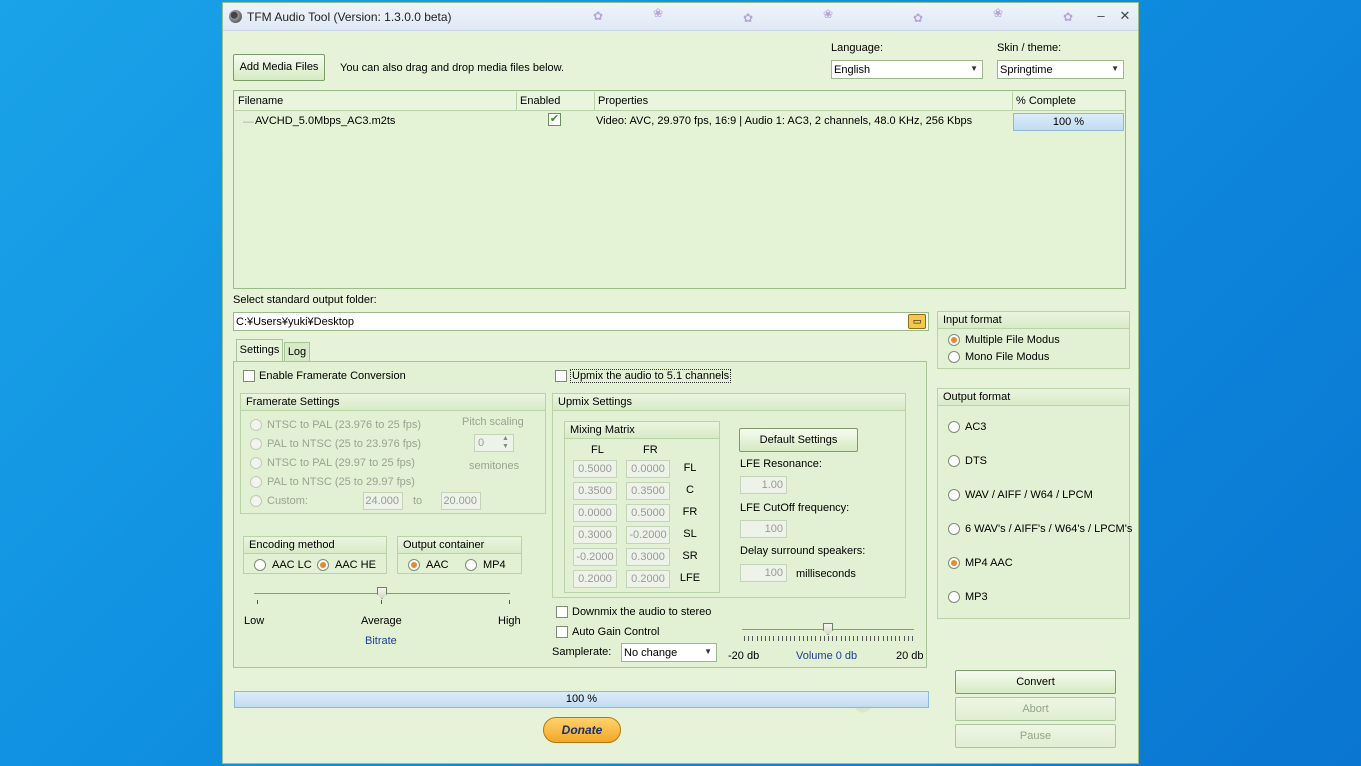 The width and height of the screenshot is (1361, 766). What do you see at coordinates (341, 463) in the screenshot?
I see `framerate-option-3: NTSC to PAL (29.97 to 25 fps)` at bounding box center [341, 463].